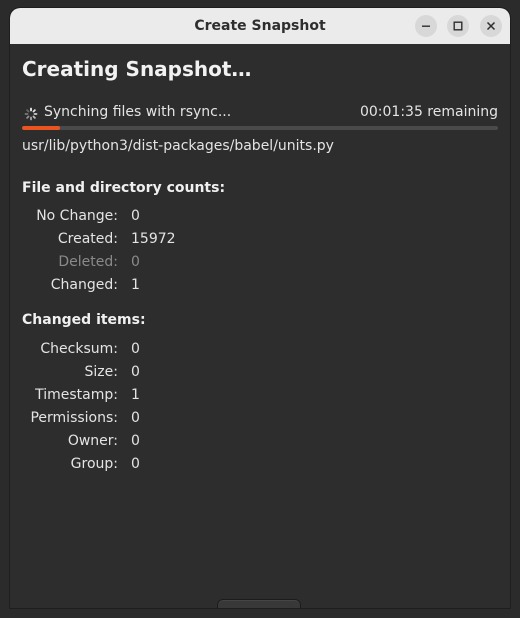 This screenshot has width=520, height=618. I want to click on count-label: No Change:, so click(77, 216).